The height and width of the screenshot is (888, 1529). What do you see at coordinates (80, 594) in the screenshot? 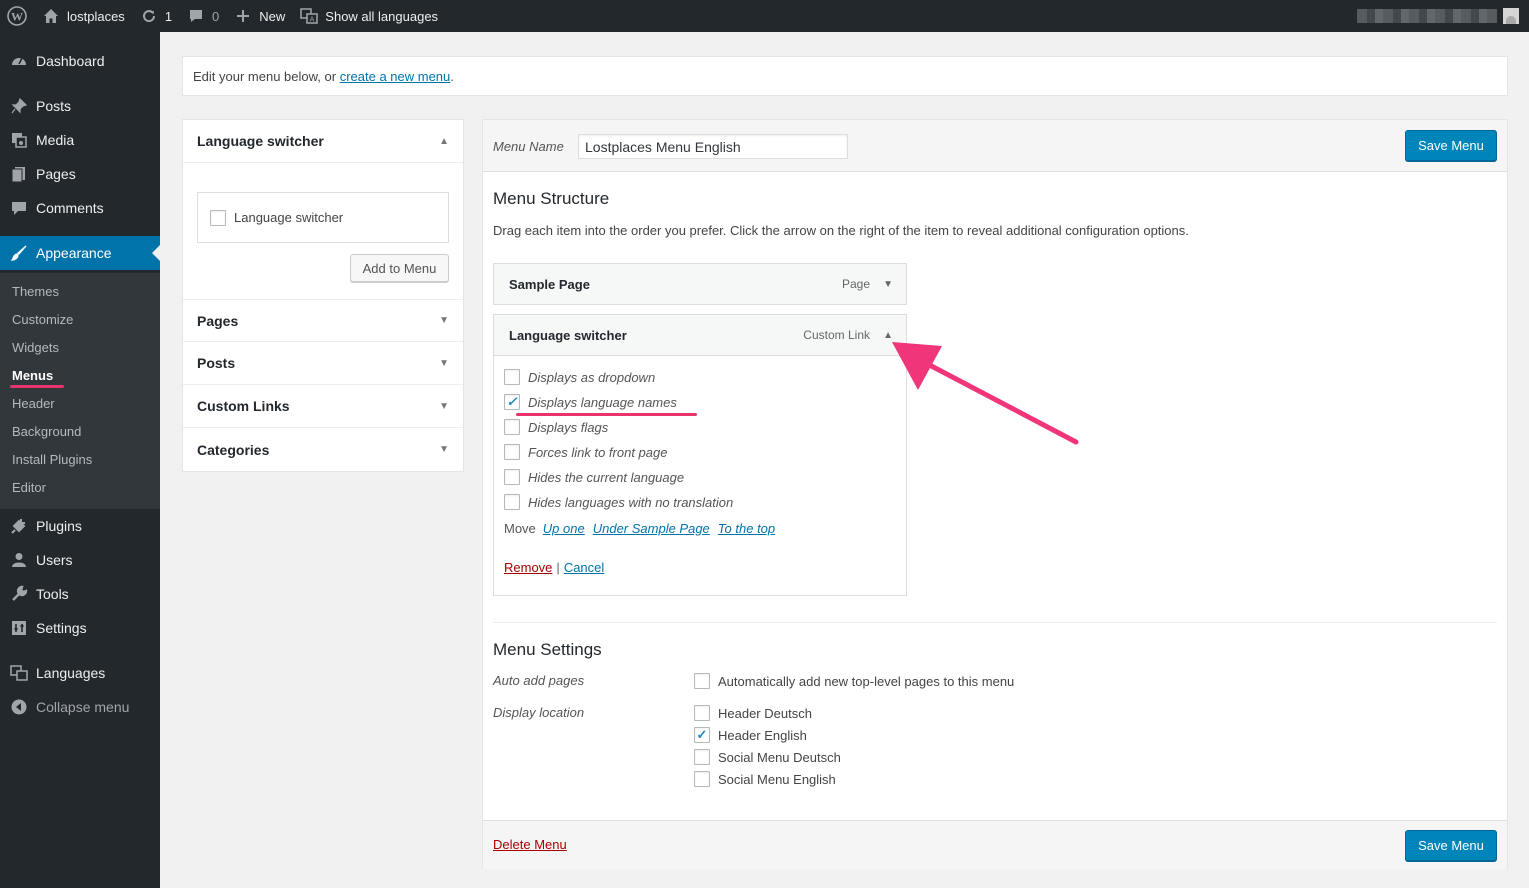
I see `sidebar-item-tools: Tools` at bounding box center [80, 594].